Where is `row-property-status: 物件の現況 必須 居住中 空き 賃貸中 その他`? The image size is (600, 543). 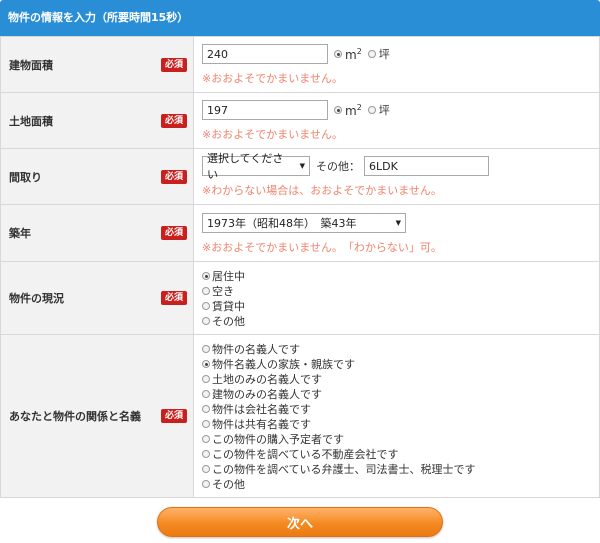
row-property-status: 物件の現況 必須 居住中 空き 賃貸中 その他 is located at coordinates (300, 298).